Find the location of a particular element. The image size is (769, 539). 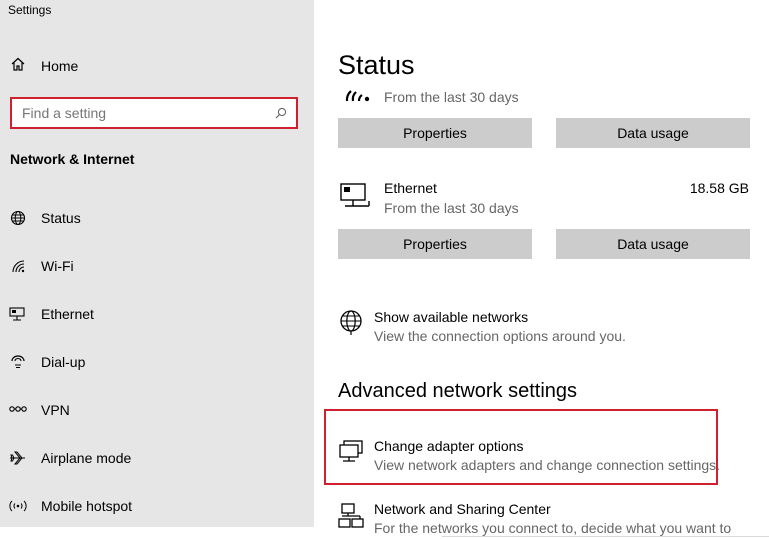

sidebar-item-status: Status is located at coordinates (158, 218).